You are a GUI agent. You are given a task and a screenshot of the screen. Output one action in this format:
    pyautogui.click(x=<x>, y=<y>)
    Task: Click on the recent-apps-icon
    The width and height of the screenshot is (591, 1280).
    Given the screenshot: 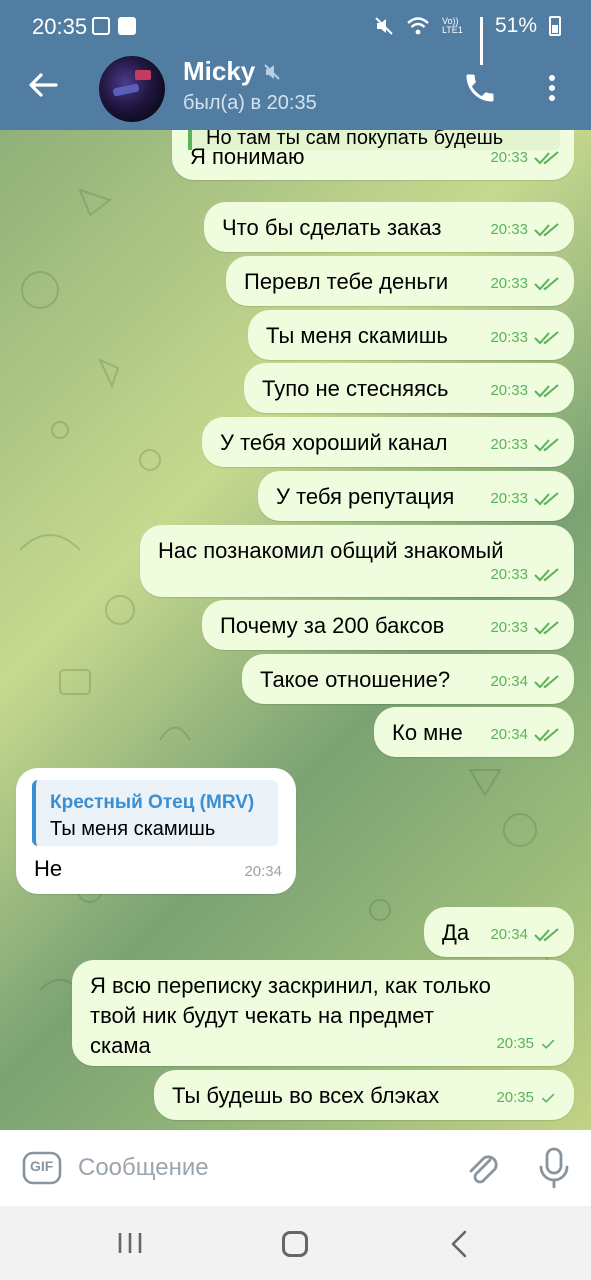 What is the action you would take?
    pyautogui.click(x=130, y=1243)
    